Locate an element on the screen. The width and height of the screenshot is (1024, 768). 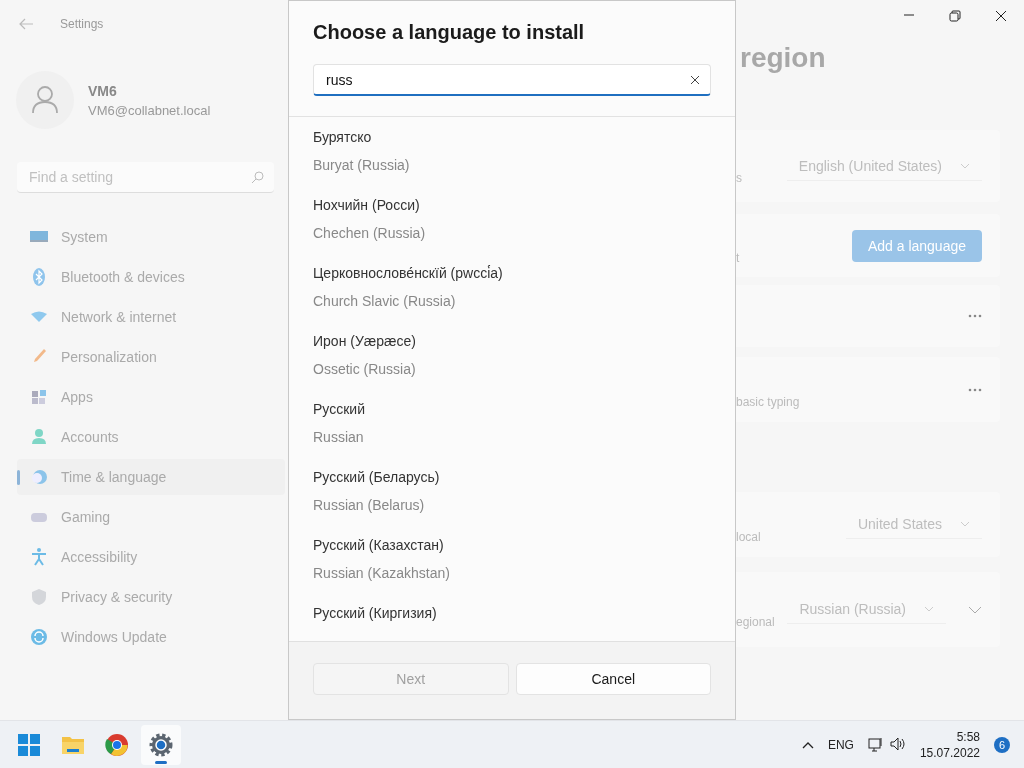
nav-item: Apps is located at coordinates (151, 397).